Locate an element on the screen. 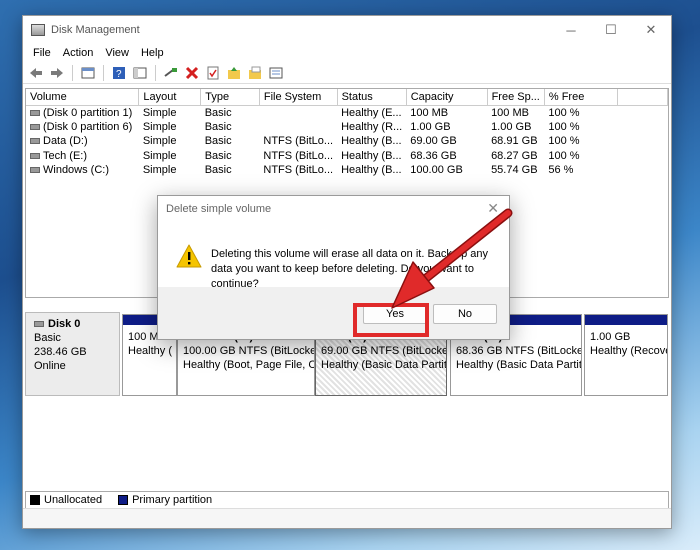 The height and width of the screenshot is (550, 700). unallocated-swatch is located at coordinates (35, 500).